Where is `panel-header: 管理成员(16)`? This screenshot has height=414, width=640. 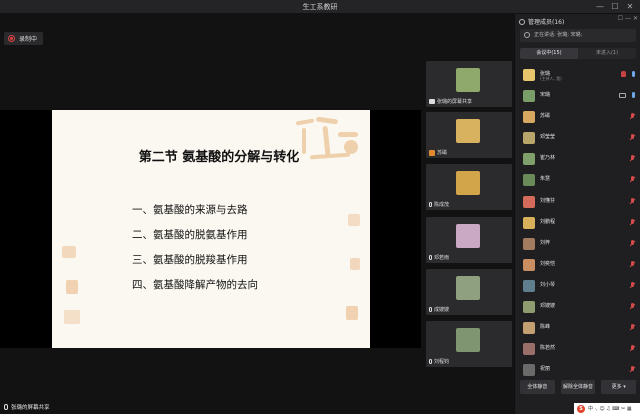
panel-header: 管理成员(16) is located at coordinates (541, 21).